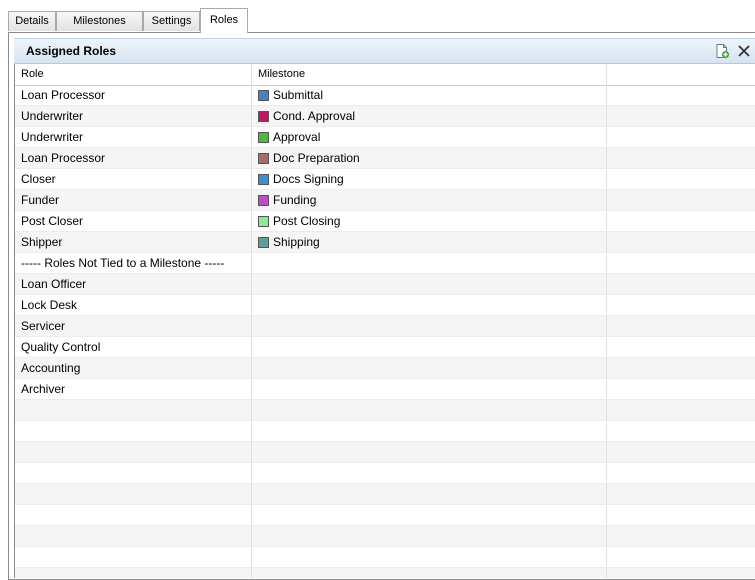  What do you see at coordinates (133, 116) in the screenshot?
I see `role-cell: Underwriter` at bounding box center [133, 116].